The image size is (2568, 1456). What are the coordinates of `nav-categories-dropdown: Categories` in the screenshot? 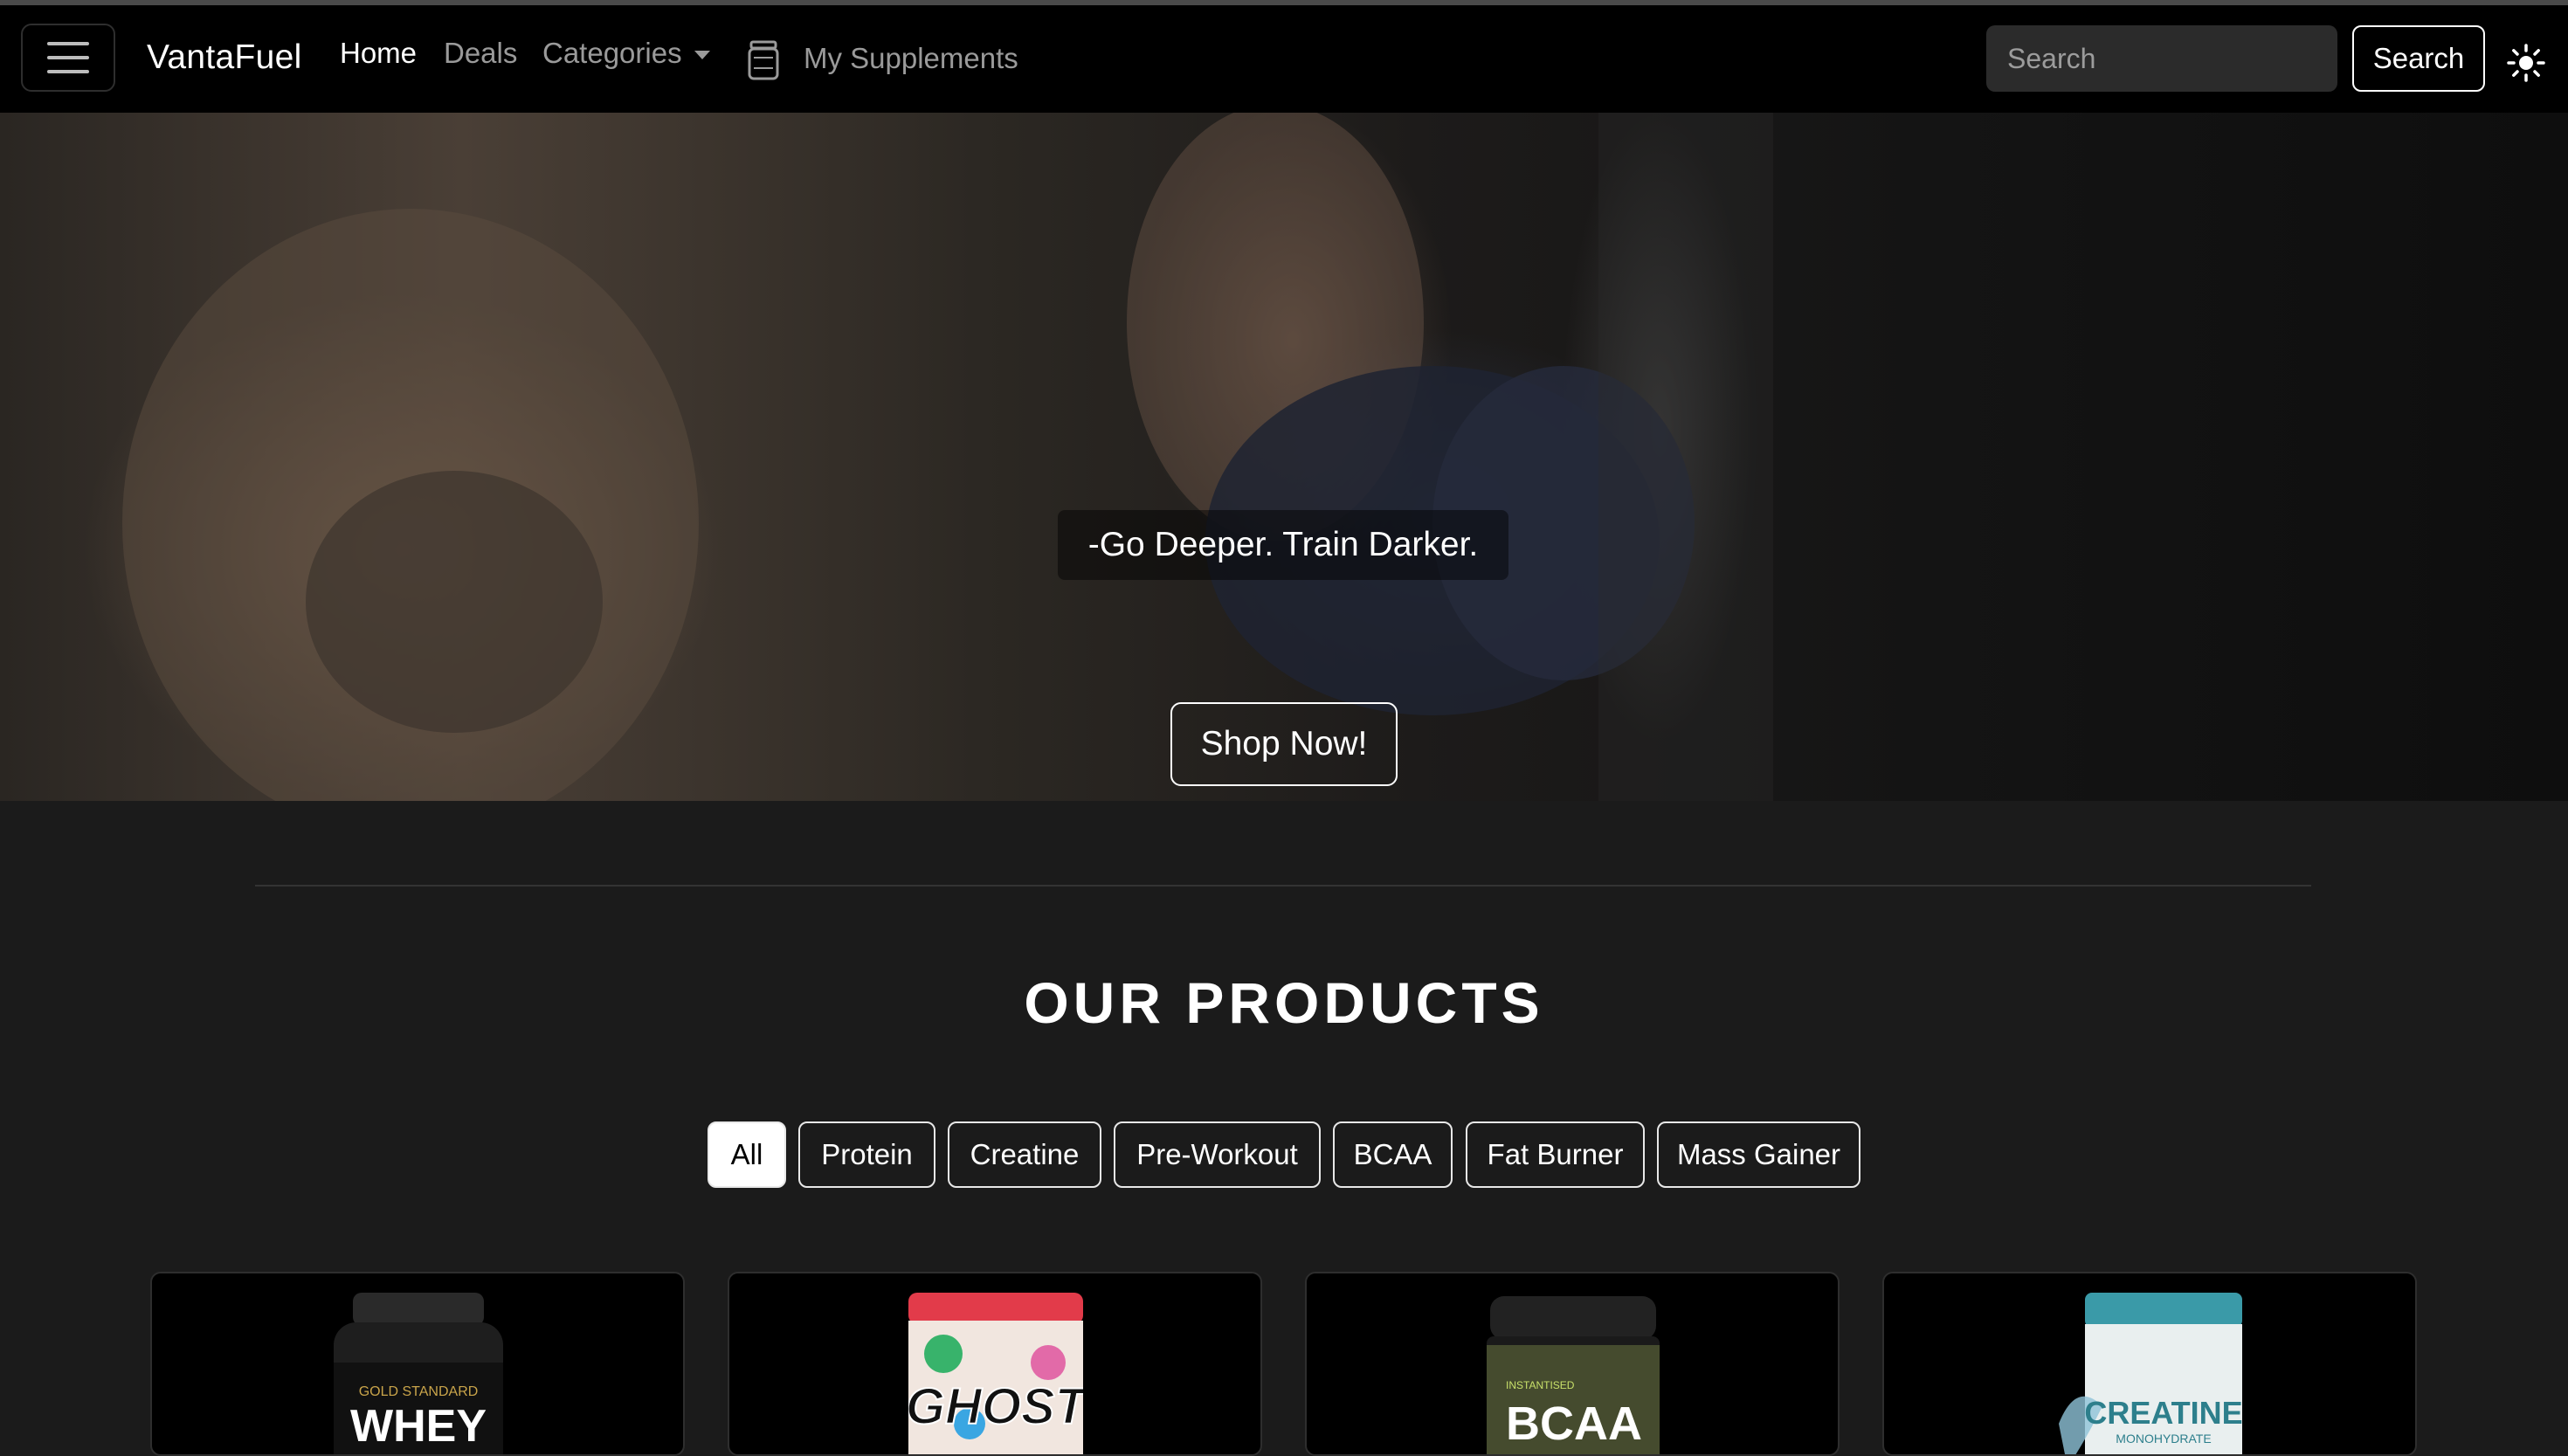 It's located at (626, 53).